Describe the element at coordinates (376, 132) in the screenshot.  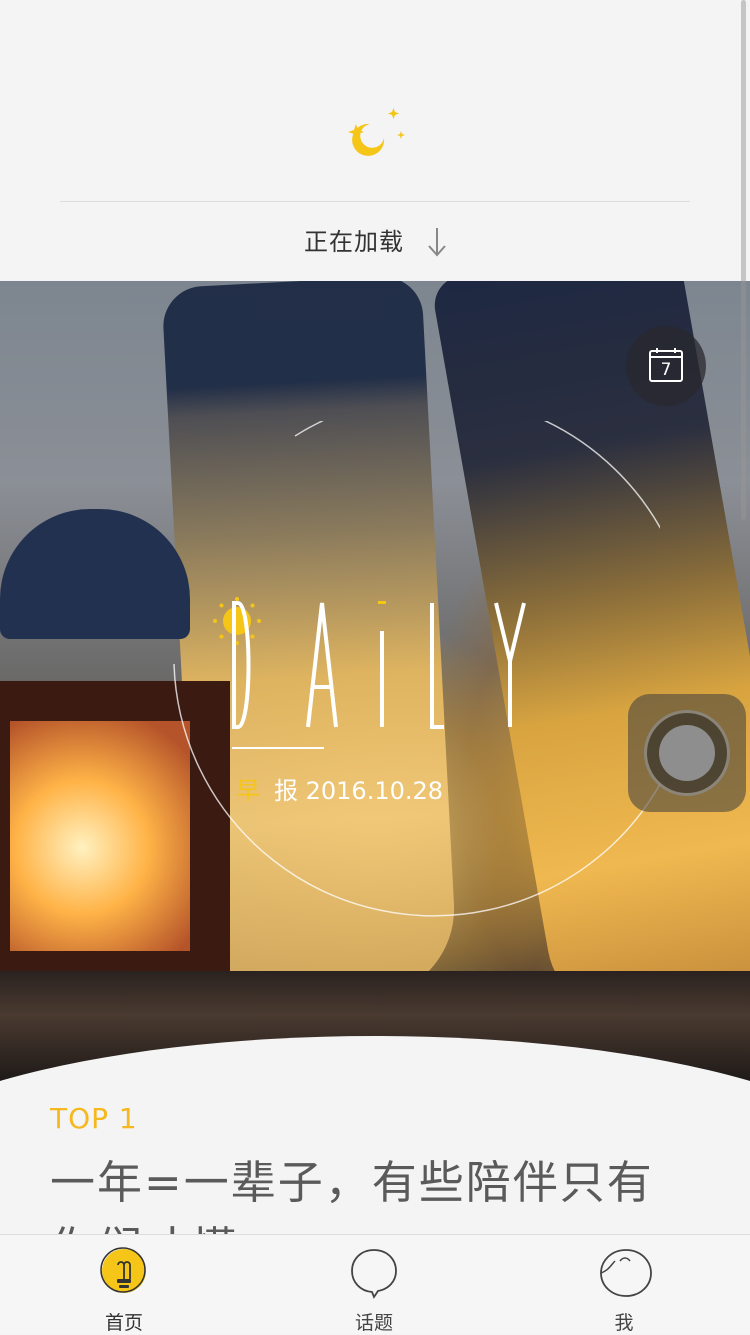
I see `moon-stars-icon` at that location.